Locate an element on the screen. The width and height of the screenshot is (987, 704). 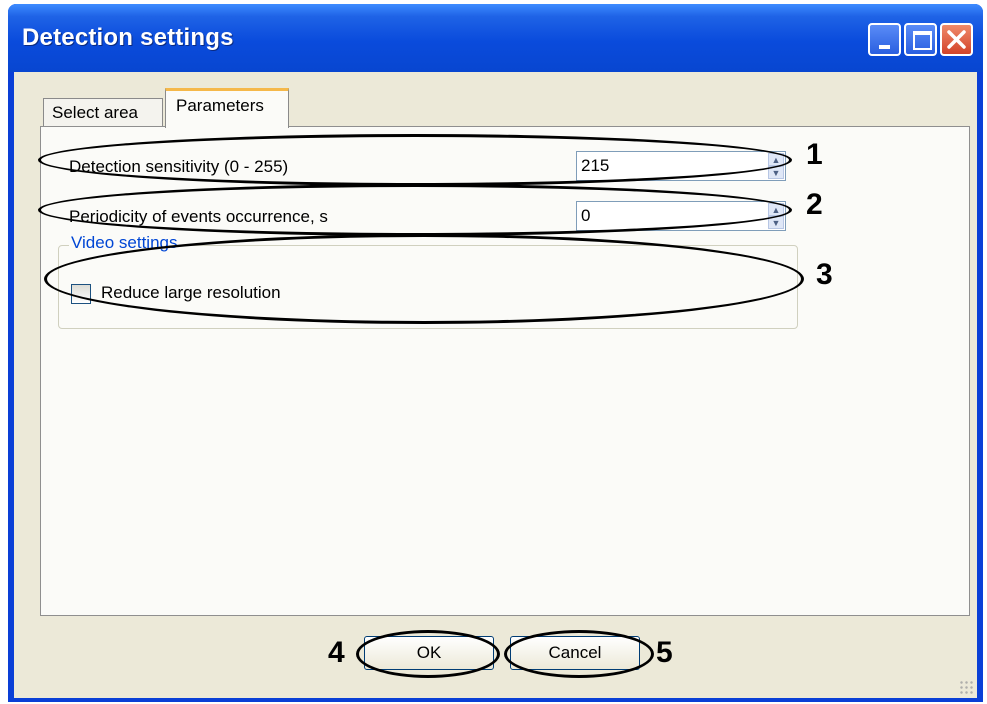
resize-grip-icon is located at coordinates (966, 687).